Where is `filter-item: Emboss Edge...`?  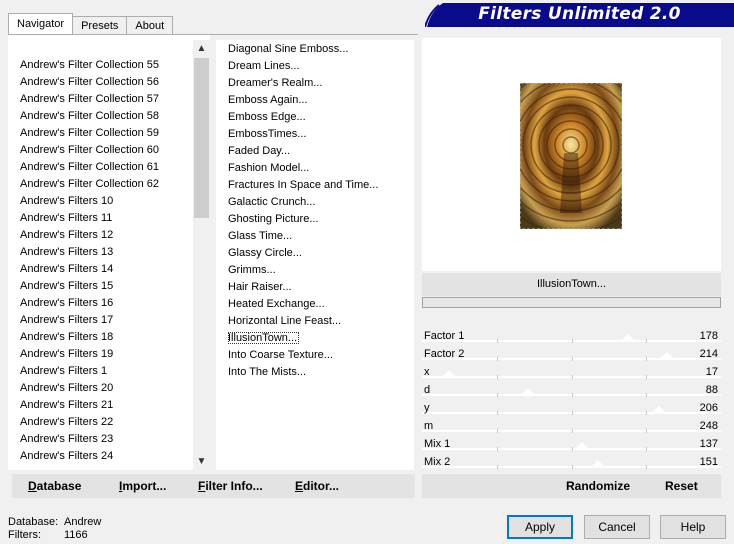
filter-item: Emboss Edge... is located at coordinates (303, 117).